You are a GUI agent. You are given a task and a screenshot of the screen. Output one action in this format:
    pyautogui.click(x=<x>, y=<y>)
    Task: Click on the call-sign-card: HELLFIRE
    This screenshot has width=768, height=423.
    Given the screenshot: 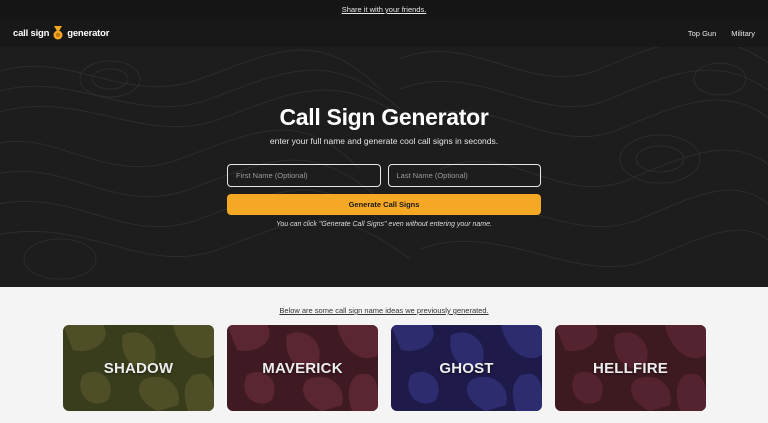 What is the action you would take?
    pyautogui.click(x=630, y=368)
    